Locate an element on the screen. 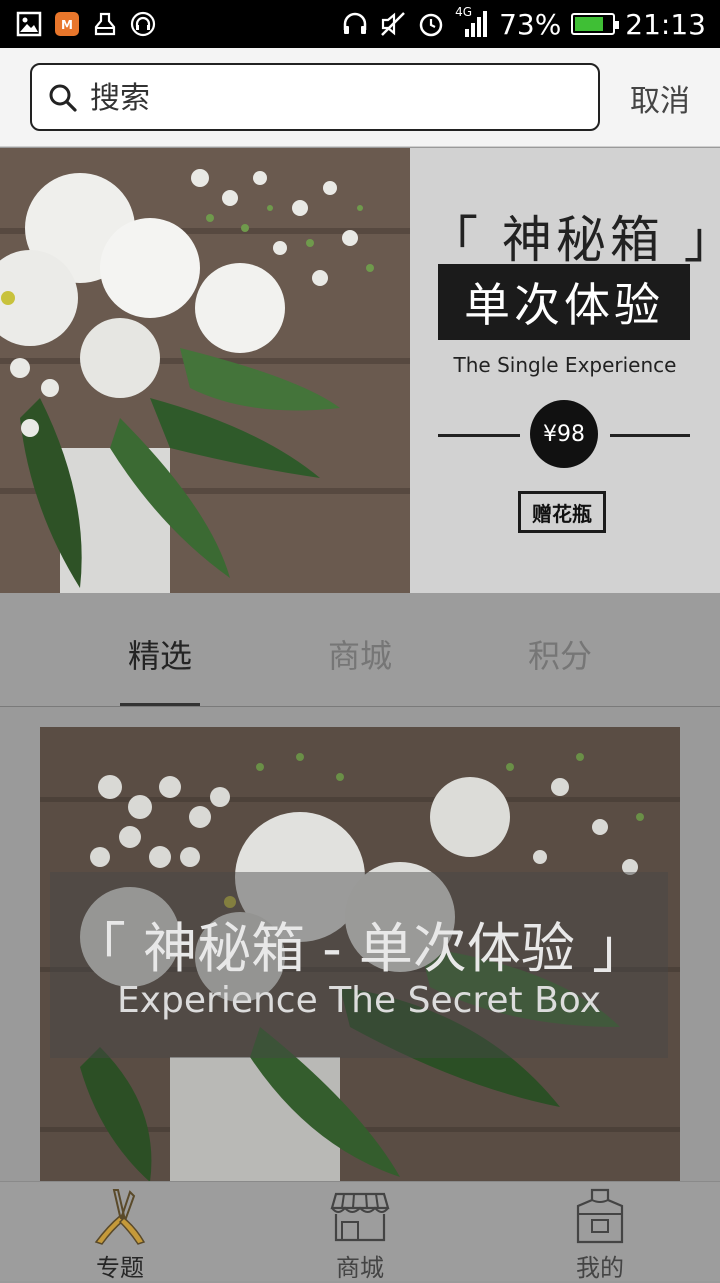 This screenshot has width=720, height=1283. search-bar: 取消 is located at coordinates (360, 97).